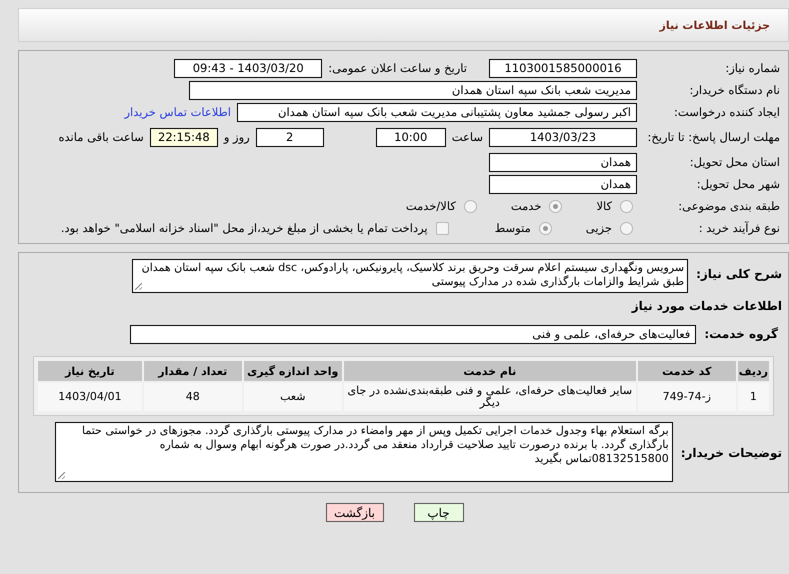  What do you see at coordinates (439, 512) in the screenshot?
I see `print-button: چاپ` at bounding box center [439, 512].